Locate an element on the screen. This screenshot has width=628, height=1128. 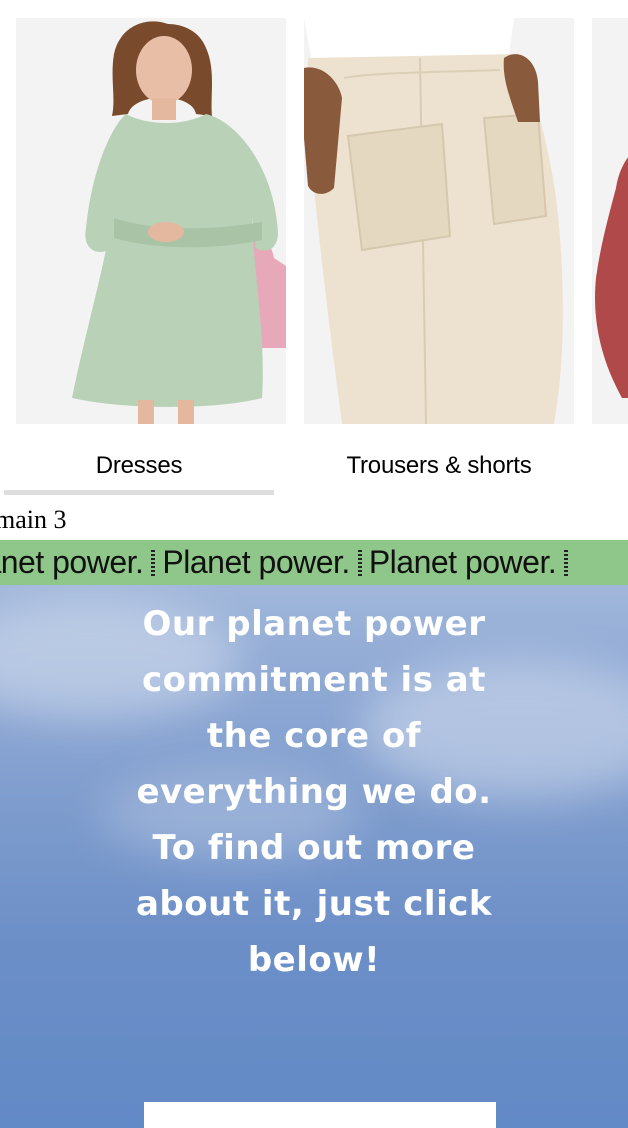
category-card-partial is located at coordinates (610, 221).